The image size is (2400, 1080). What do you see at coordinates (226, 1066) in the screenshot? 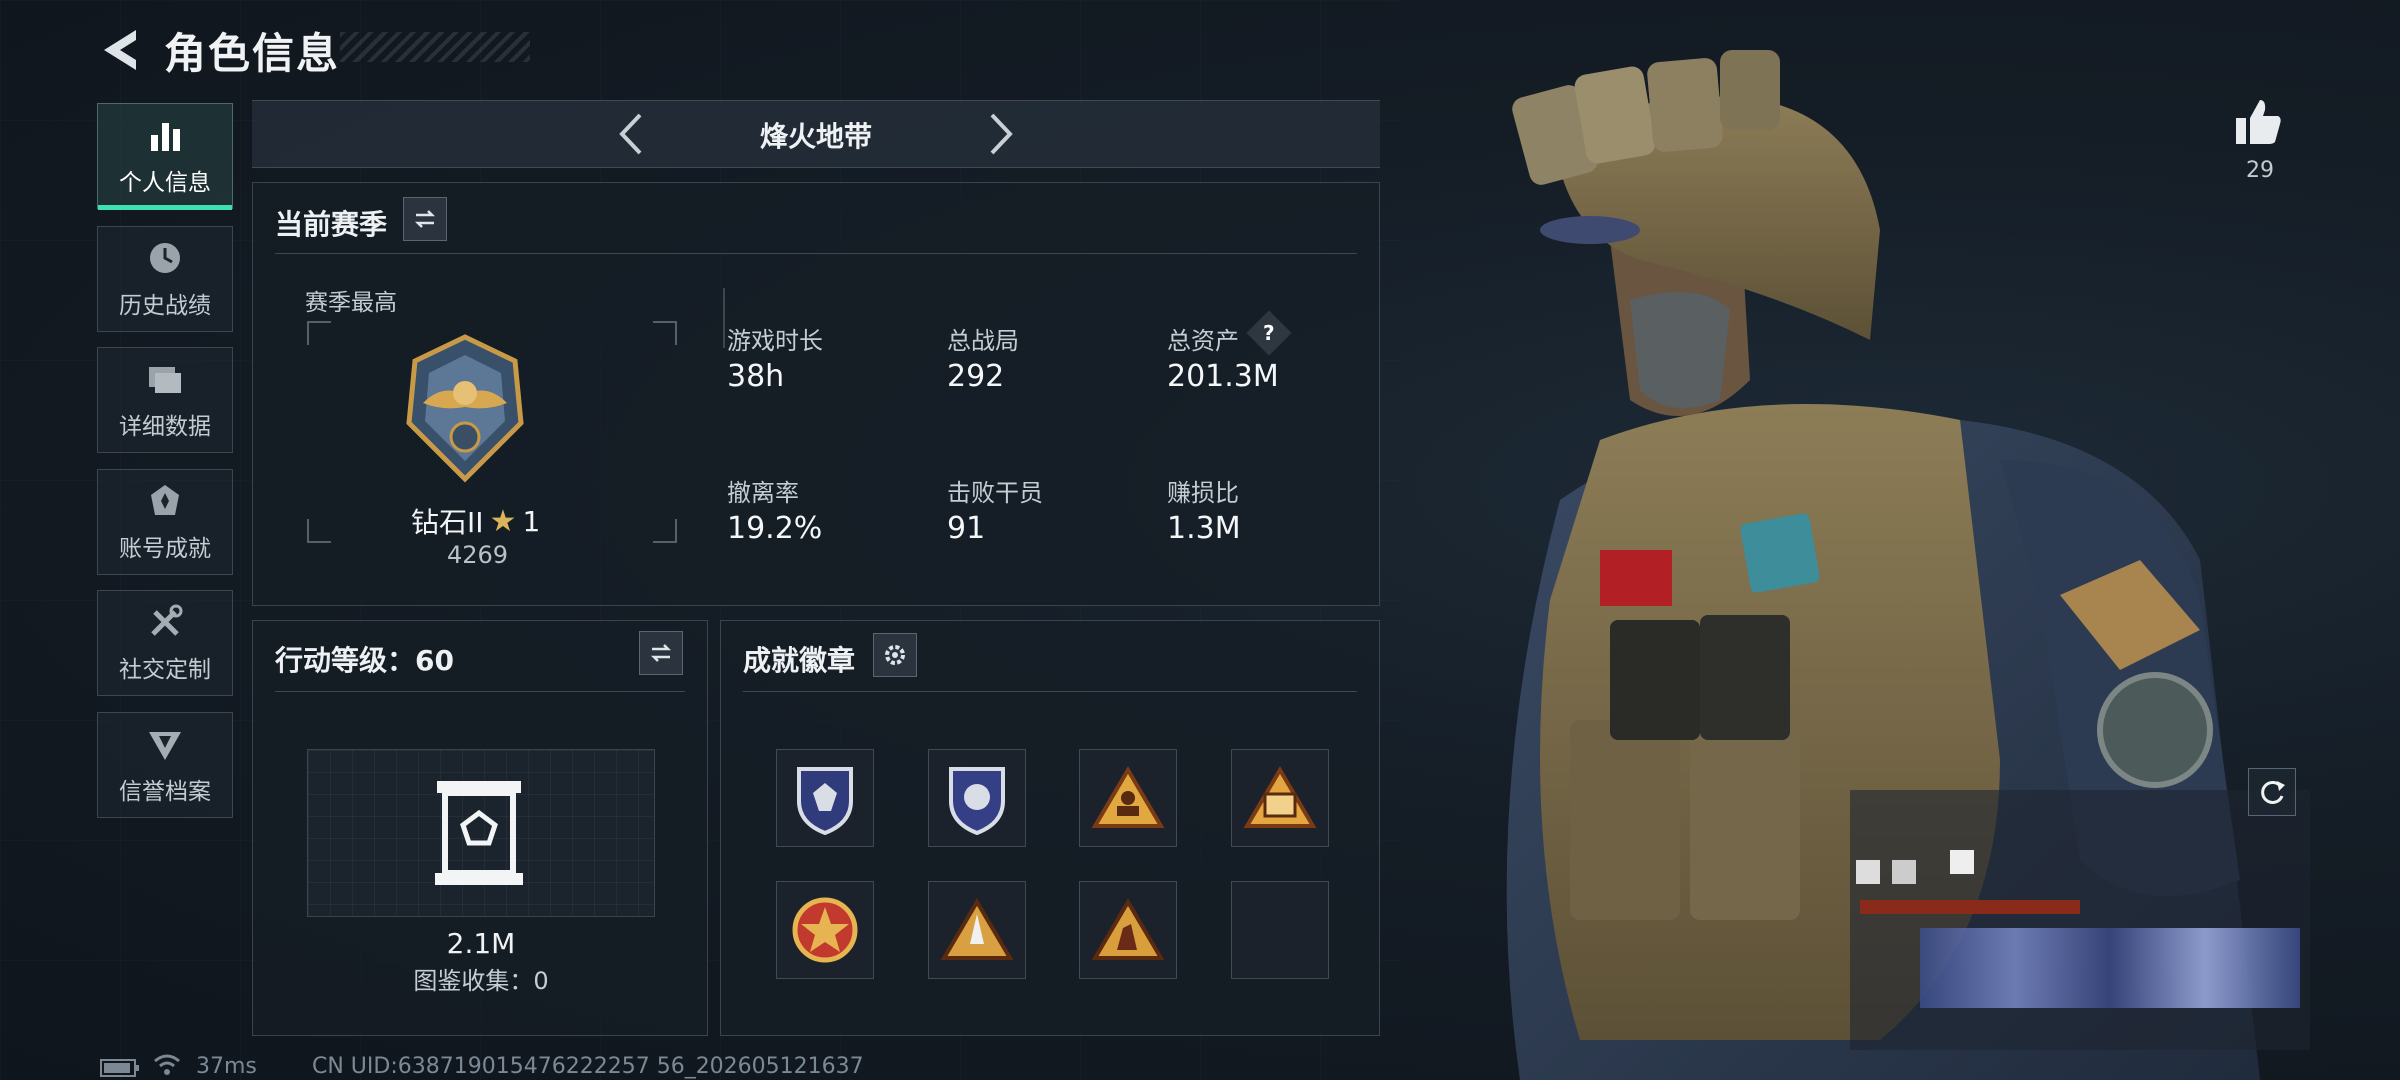
I see `ping-text: 37ms` at bounding box center [226, 1066].